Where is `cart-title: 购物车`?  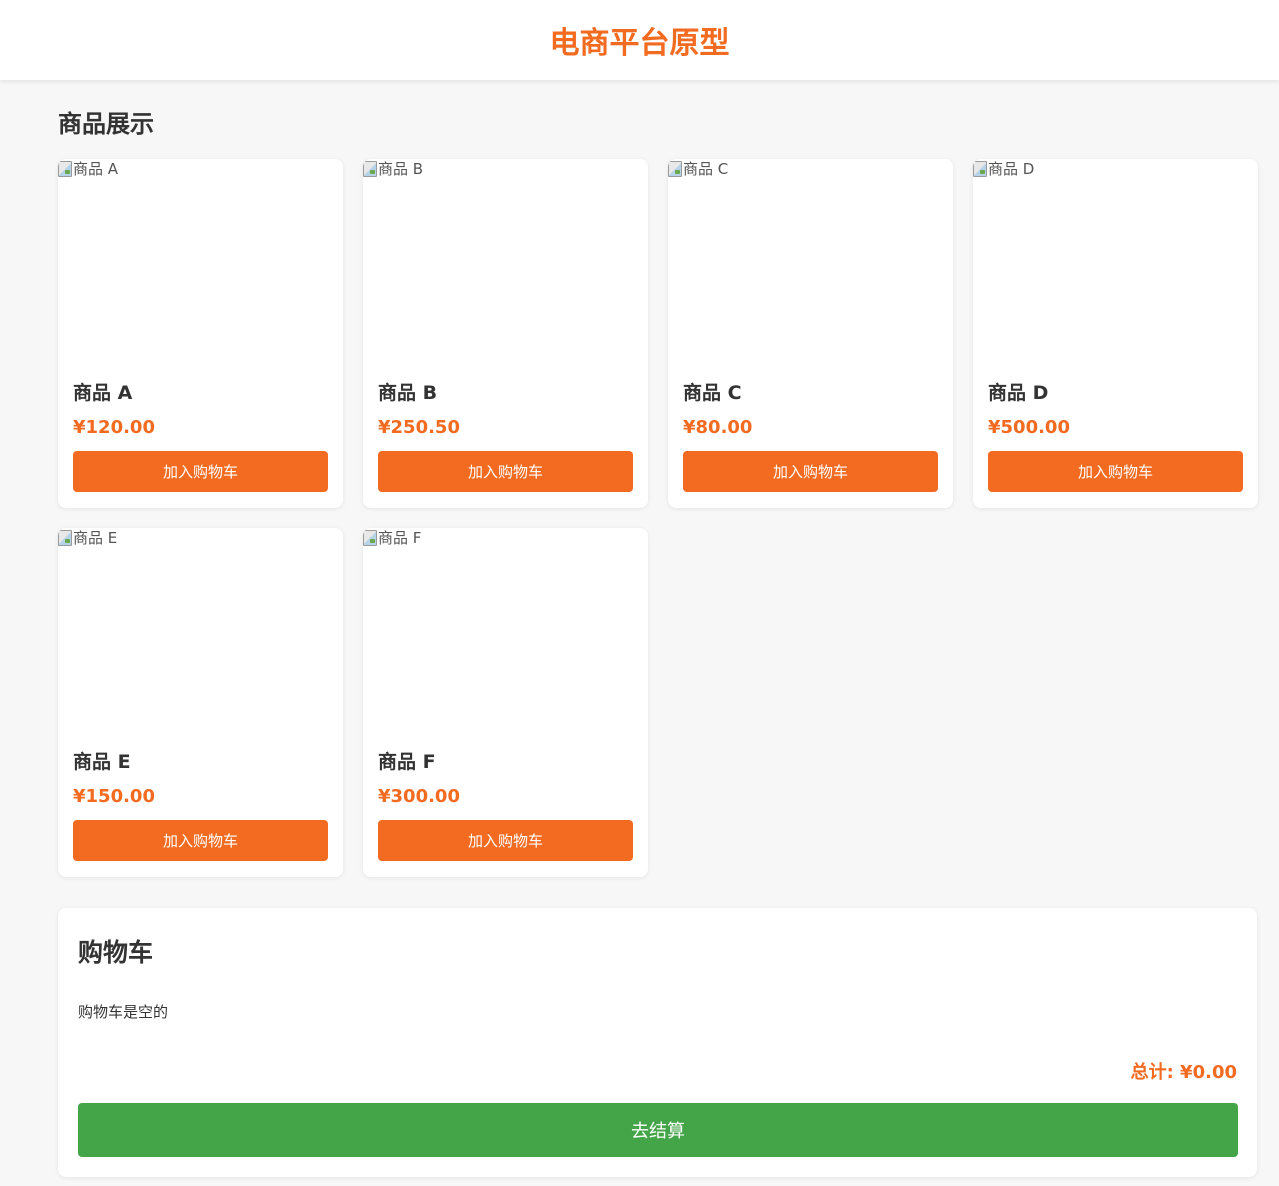
cart-title: 购物车 is located at coordinates (116, 952).